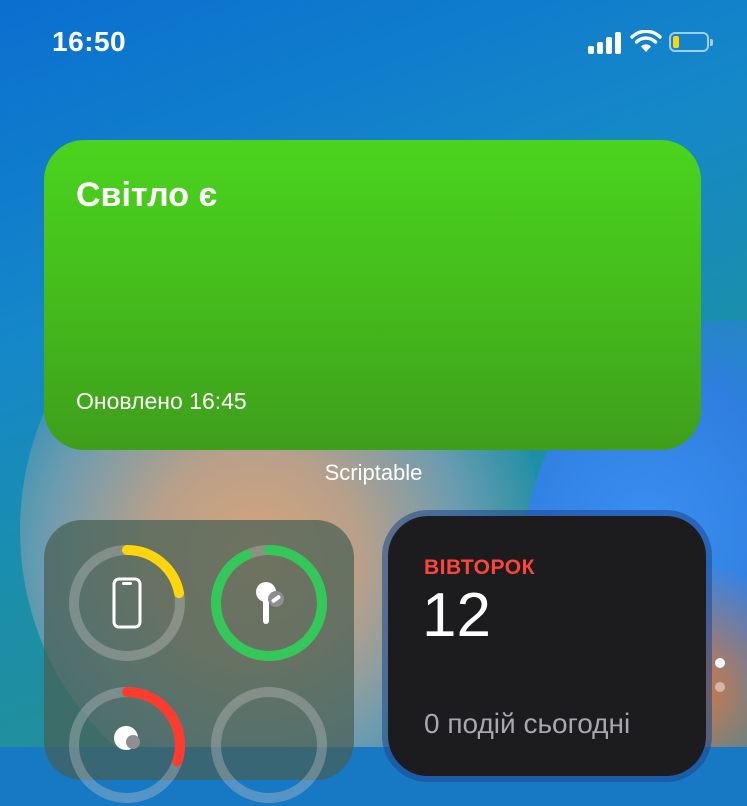  Describe the element at coordinates (547, 646) in the screenshot. I see `calendar-widget: ВІВТОРОК 12 0 подій сьогодні` at that location.